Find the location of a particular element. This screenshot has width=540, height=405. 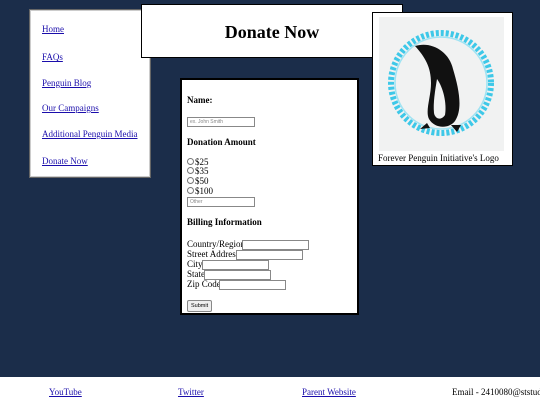

footer-link-parent-website: Parent Website is located at coordinates (329, 392).